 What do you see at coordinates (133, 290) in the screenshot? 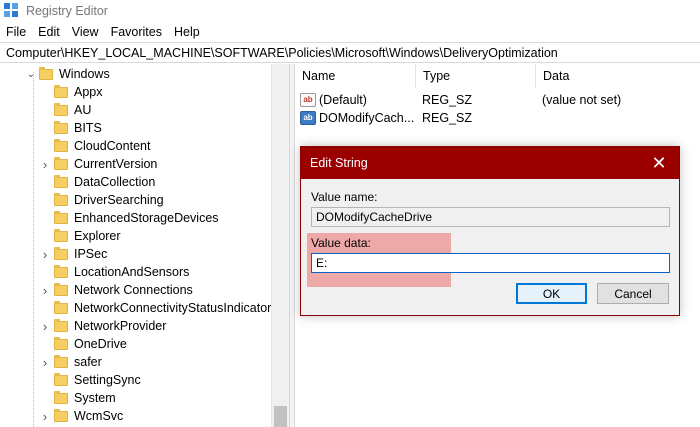
I see `tree-item-label: Network Connections` at bounding box center [133, 290].